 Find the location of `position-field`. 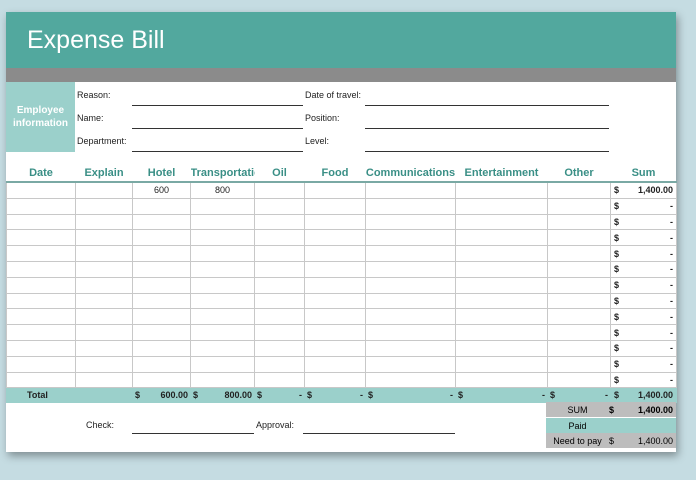

position-field is located at coordinates (487, 128).